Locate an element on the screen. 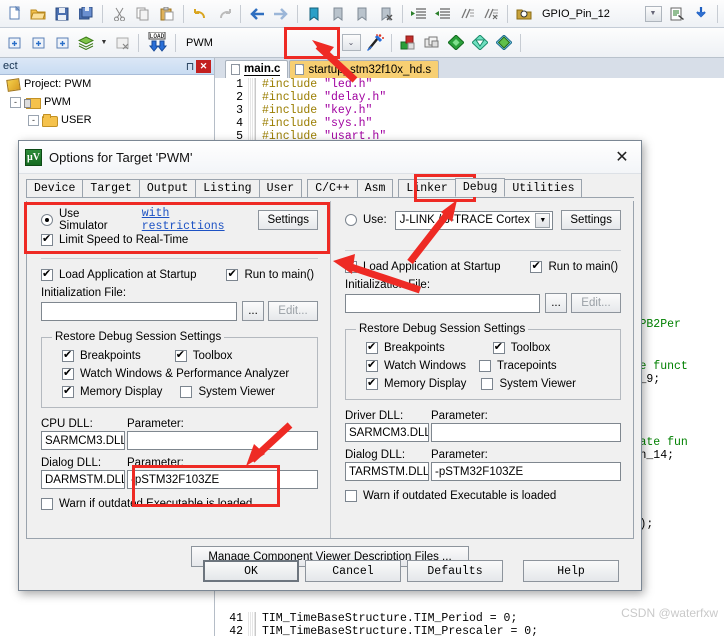  layers-icon is located at coordinates (86, 43).